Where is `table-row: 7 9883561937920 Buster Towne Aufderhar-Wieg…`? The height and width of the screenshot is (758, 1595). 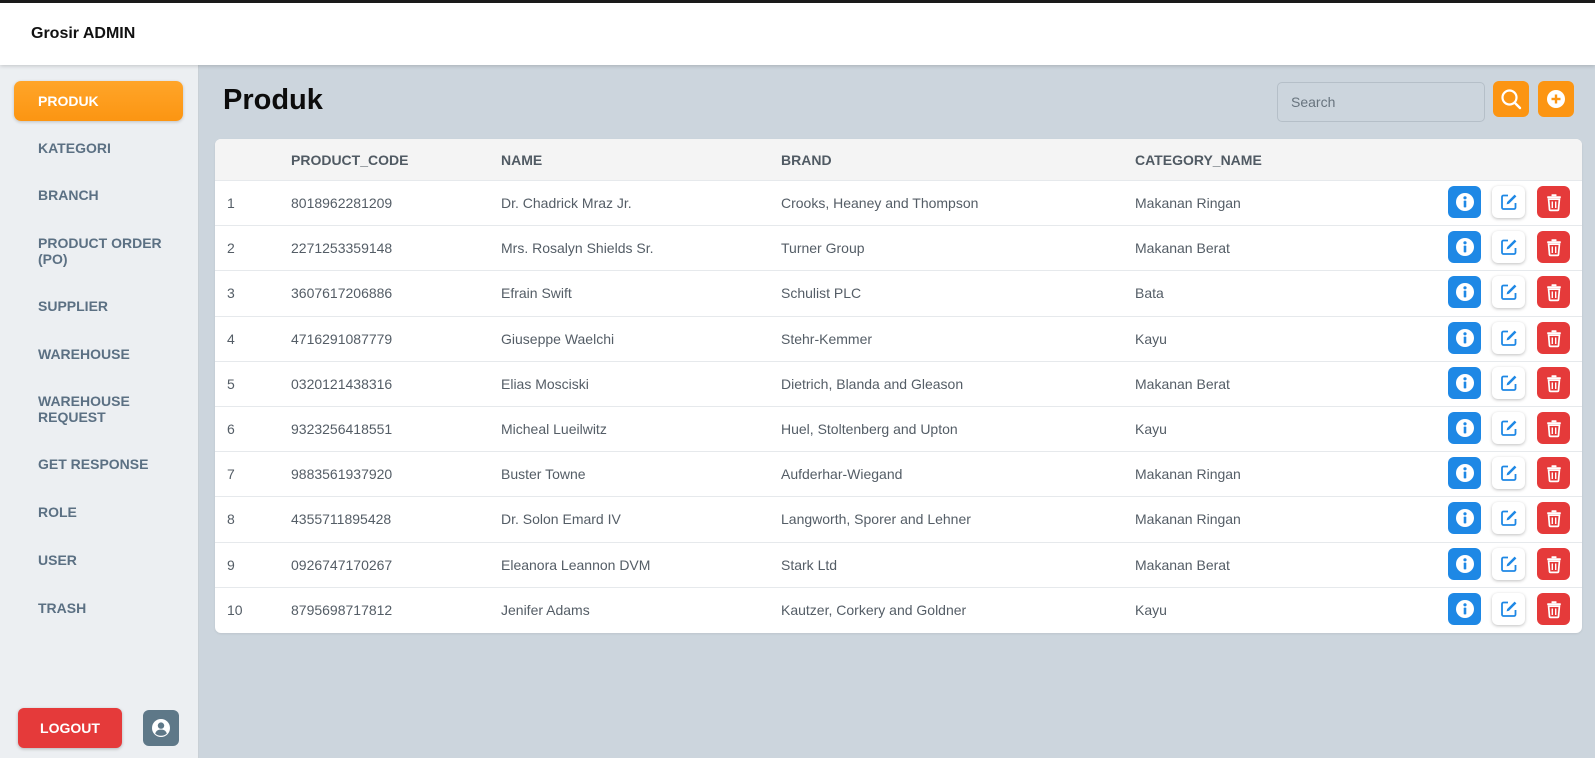
table-row: 7 9883561937920 Buster Towne Aufderhar-Wieg… is located at coordinates (898, 473).